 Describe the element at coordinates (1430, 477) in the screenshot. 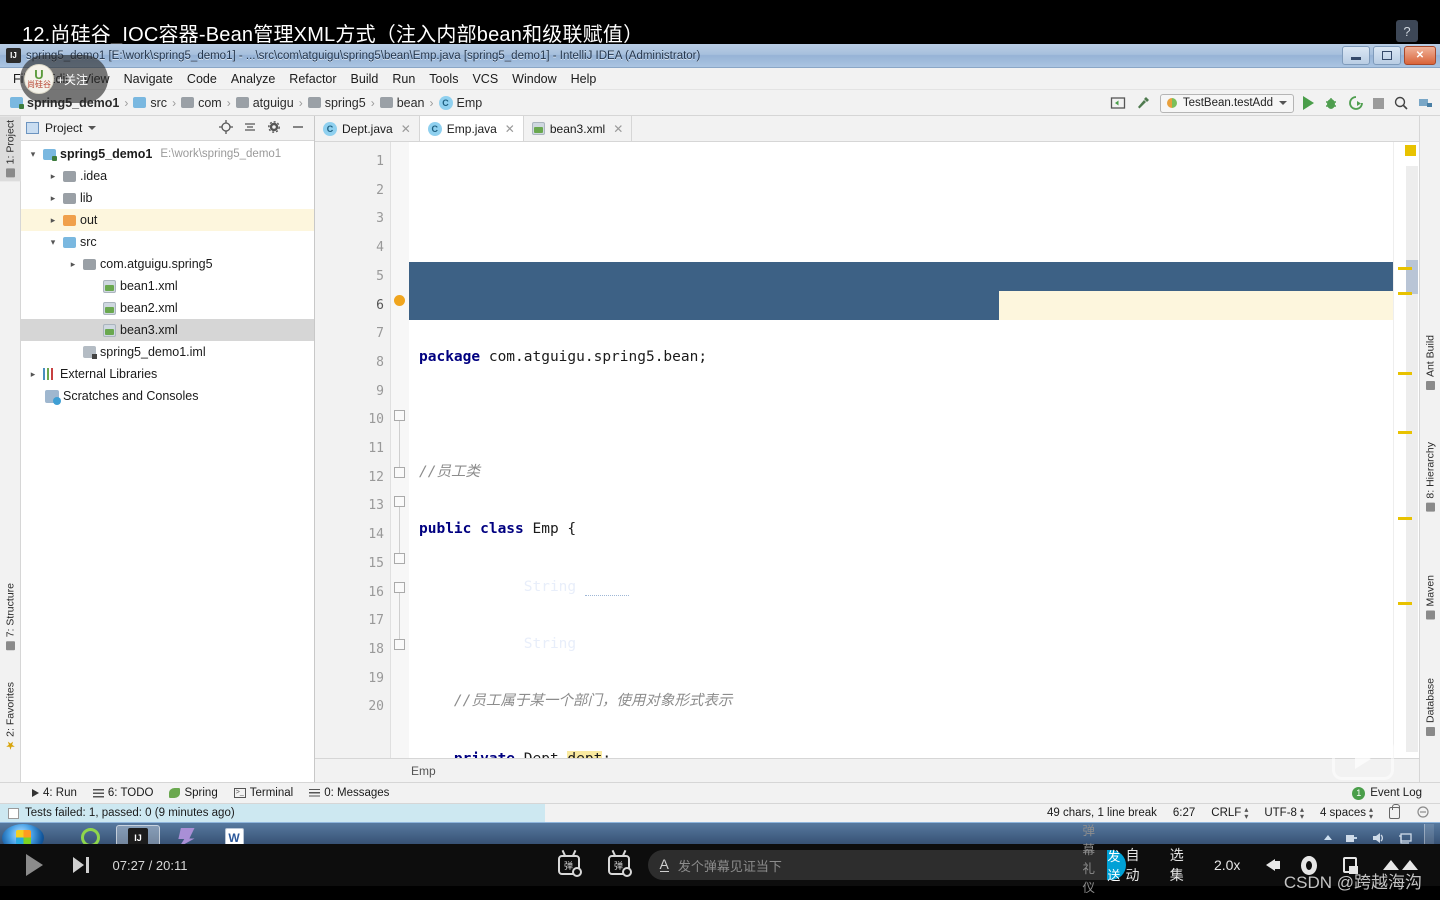

I see `sidebar-item-hierarchy: 8: Hierarchy` at that location.